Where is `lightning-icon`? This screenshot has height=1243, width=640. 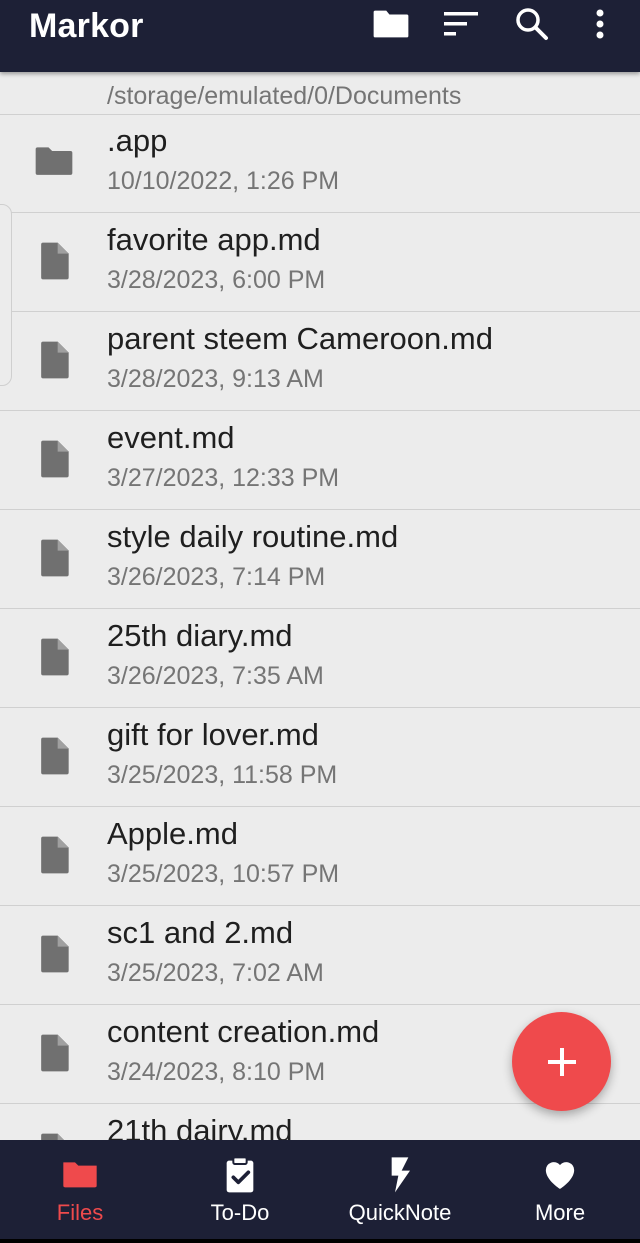
lightning-icon is located at coordinates (400, 1175).